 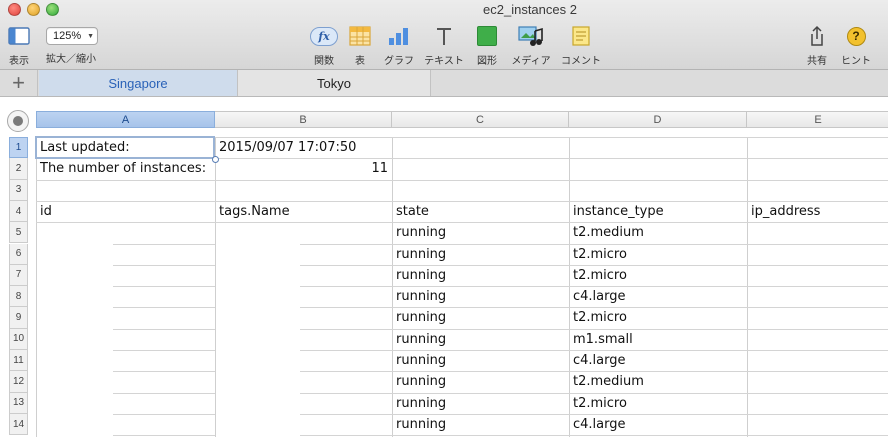 I want to click on chart-icon, so click(x=399, y=36).